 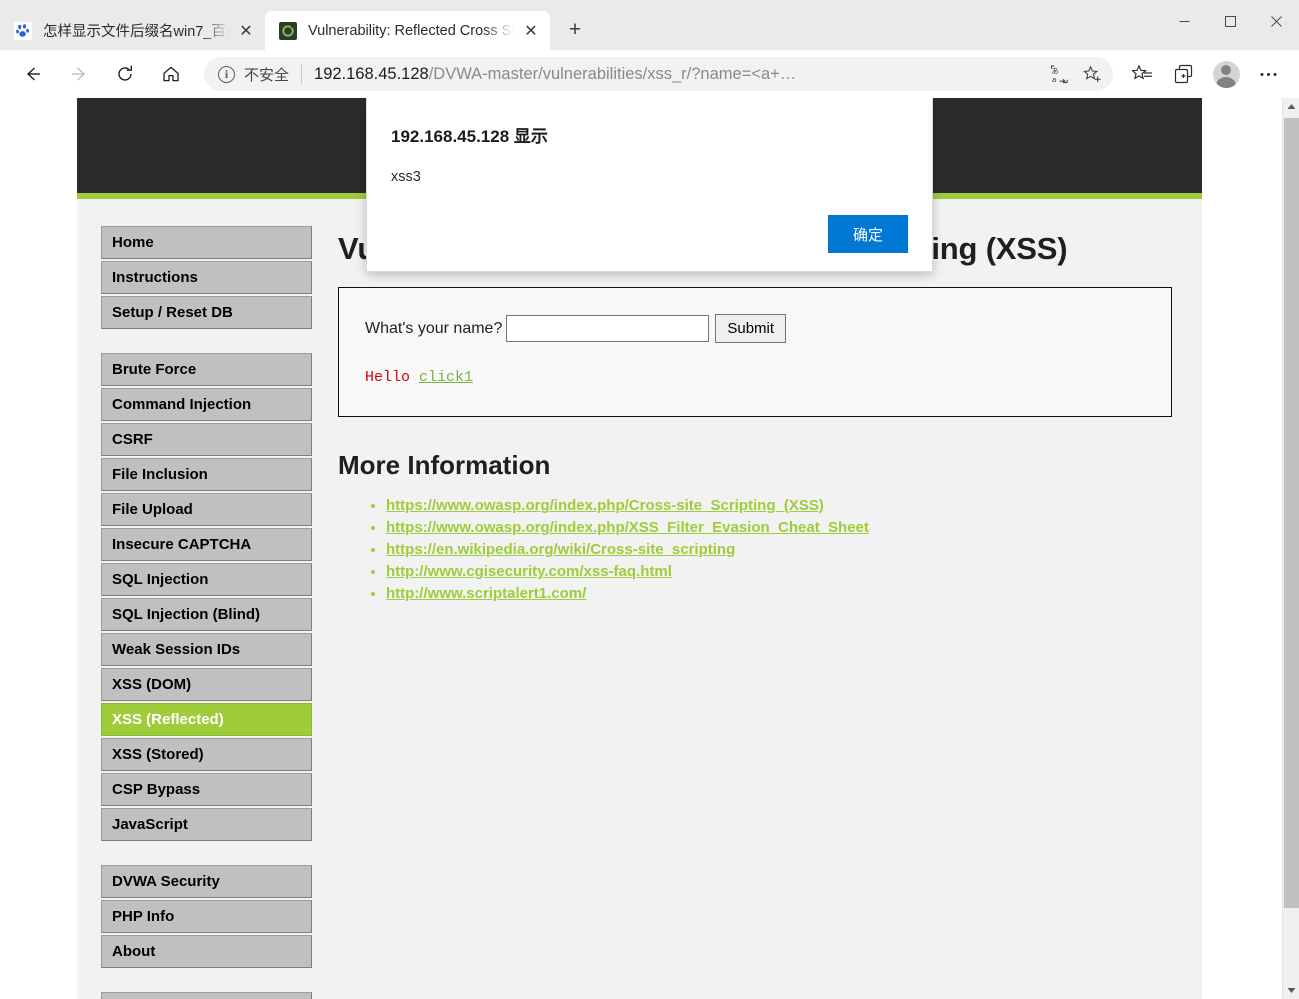 I want to click on sidebar-item-instructions: Instructions, so click(x=206, y=277).